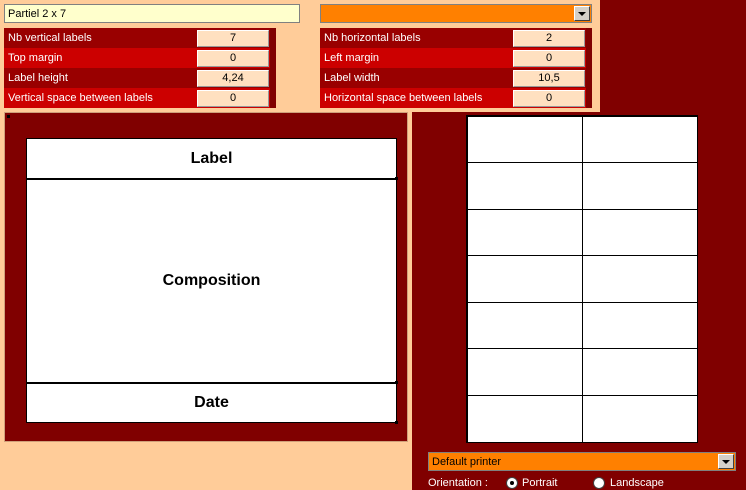 This screenshot has width=746, height=490. What do you see at coordinates (456, 78) in the screenshot?
I see `param-row-label-width: Label width 10,5` at bounding box center [456, 78].